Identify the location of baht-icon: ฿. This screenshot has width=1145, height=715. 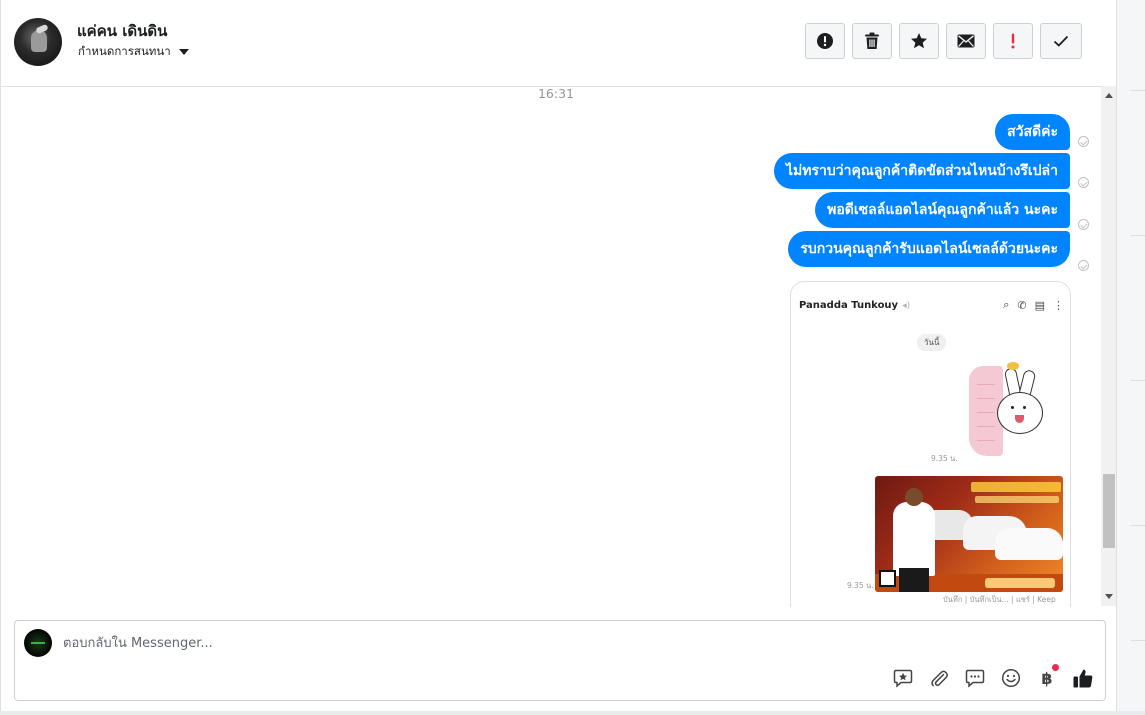
(1047, 678).